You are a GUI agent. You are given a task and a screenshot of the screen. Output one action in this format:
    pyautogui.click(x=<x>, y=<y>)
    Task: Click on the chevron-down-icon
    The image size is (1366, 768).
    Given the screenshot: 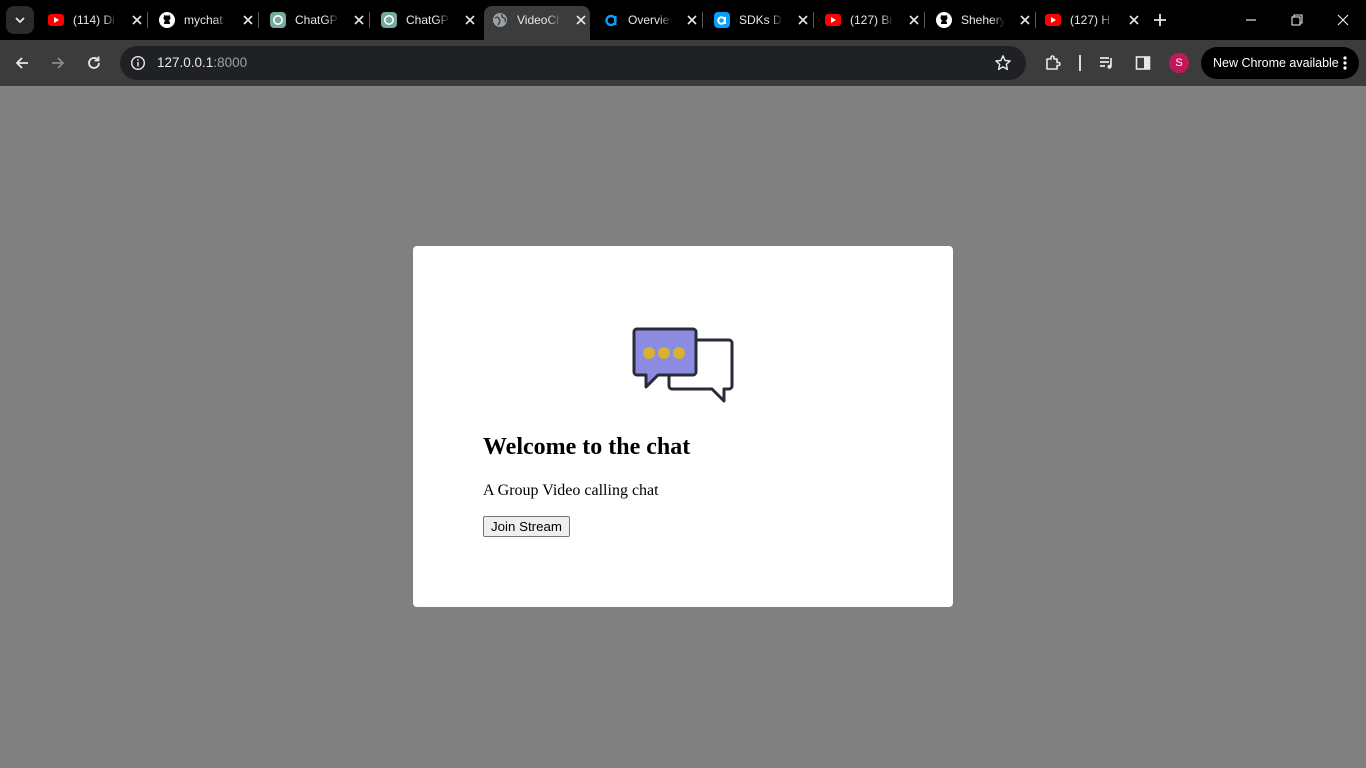 What is the action you would take?
    pyautogui.click(x=20, y=20)
    